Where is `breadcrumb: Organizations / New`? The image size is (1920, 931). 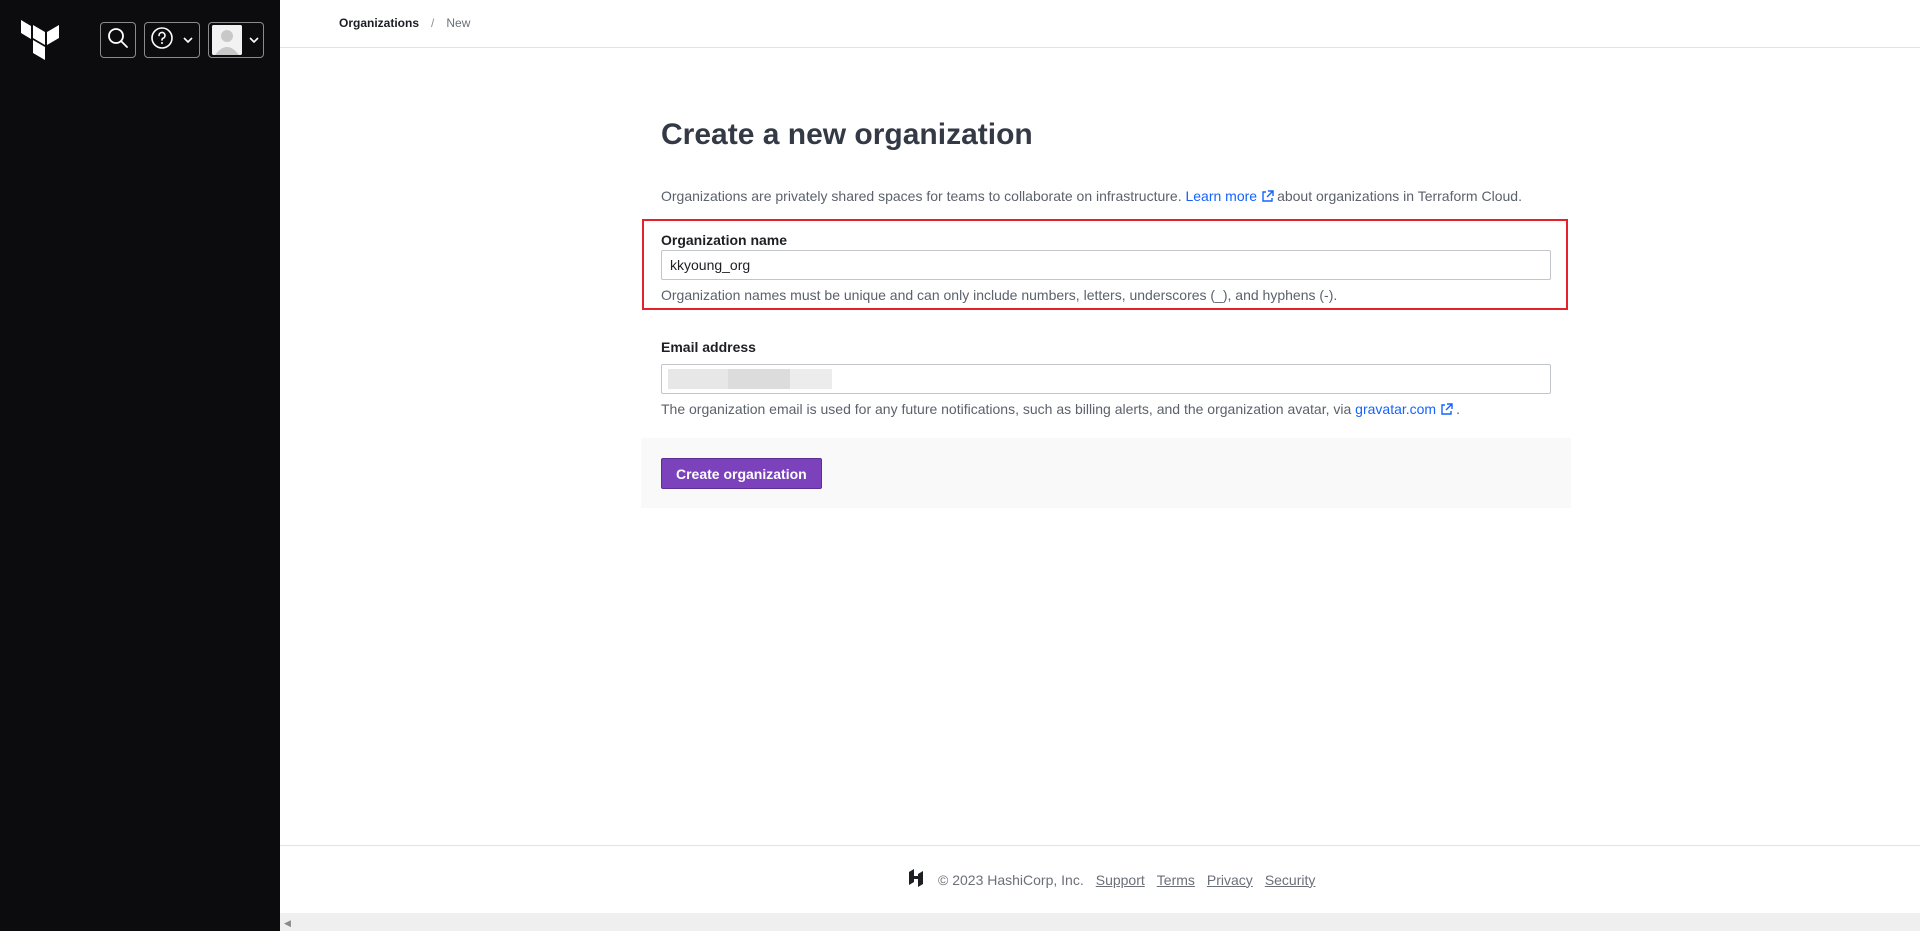
breadcrumb: Organizations / New is located at coordinates (404, 23).